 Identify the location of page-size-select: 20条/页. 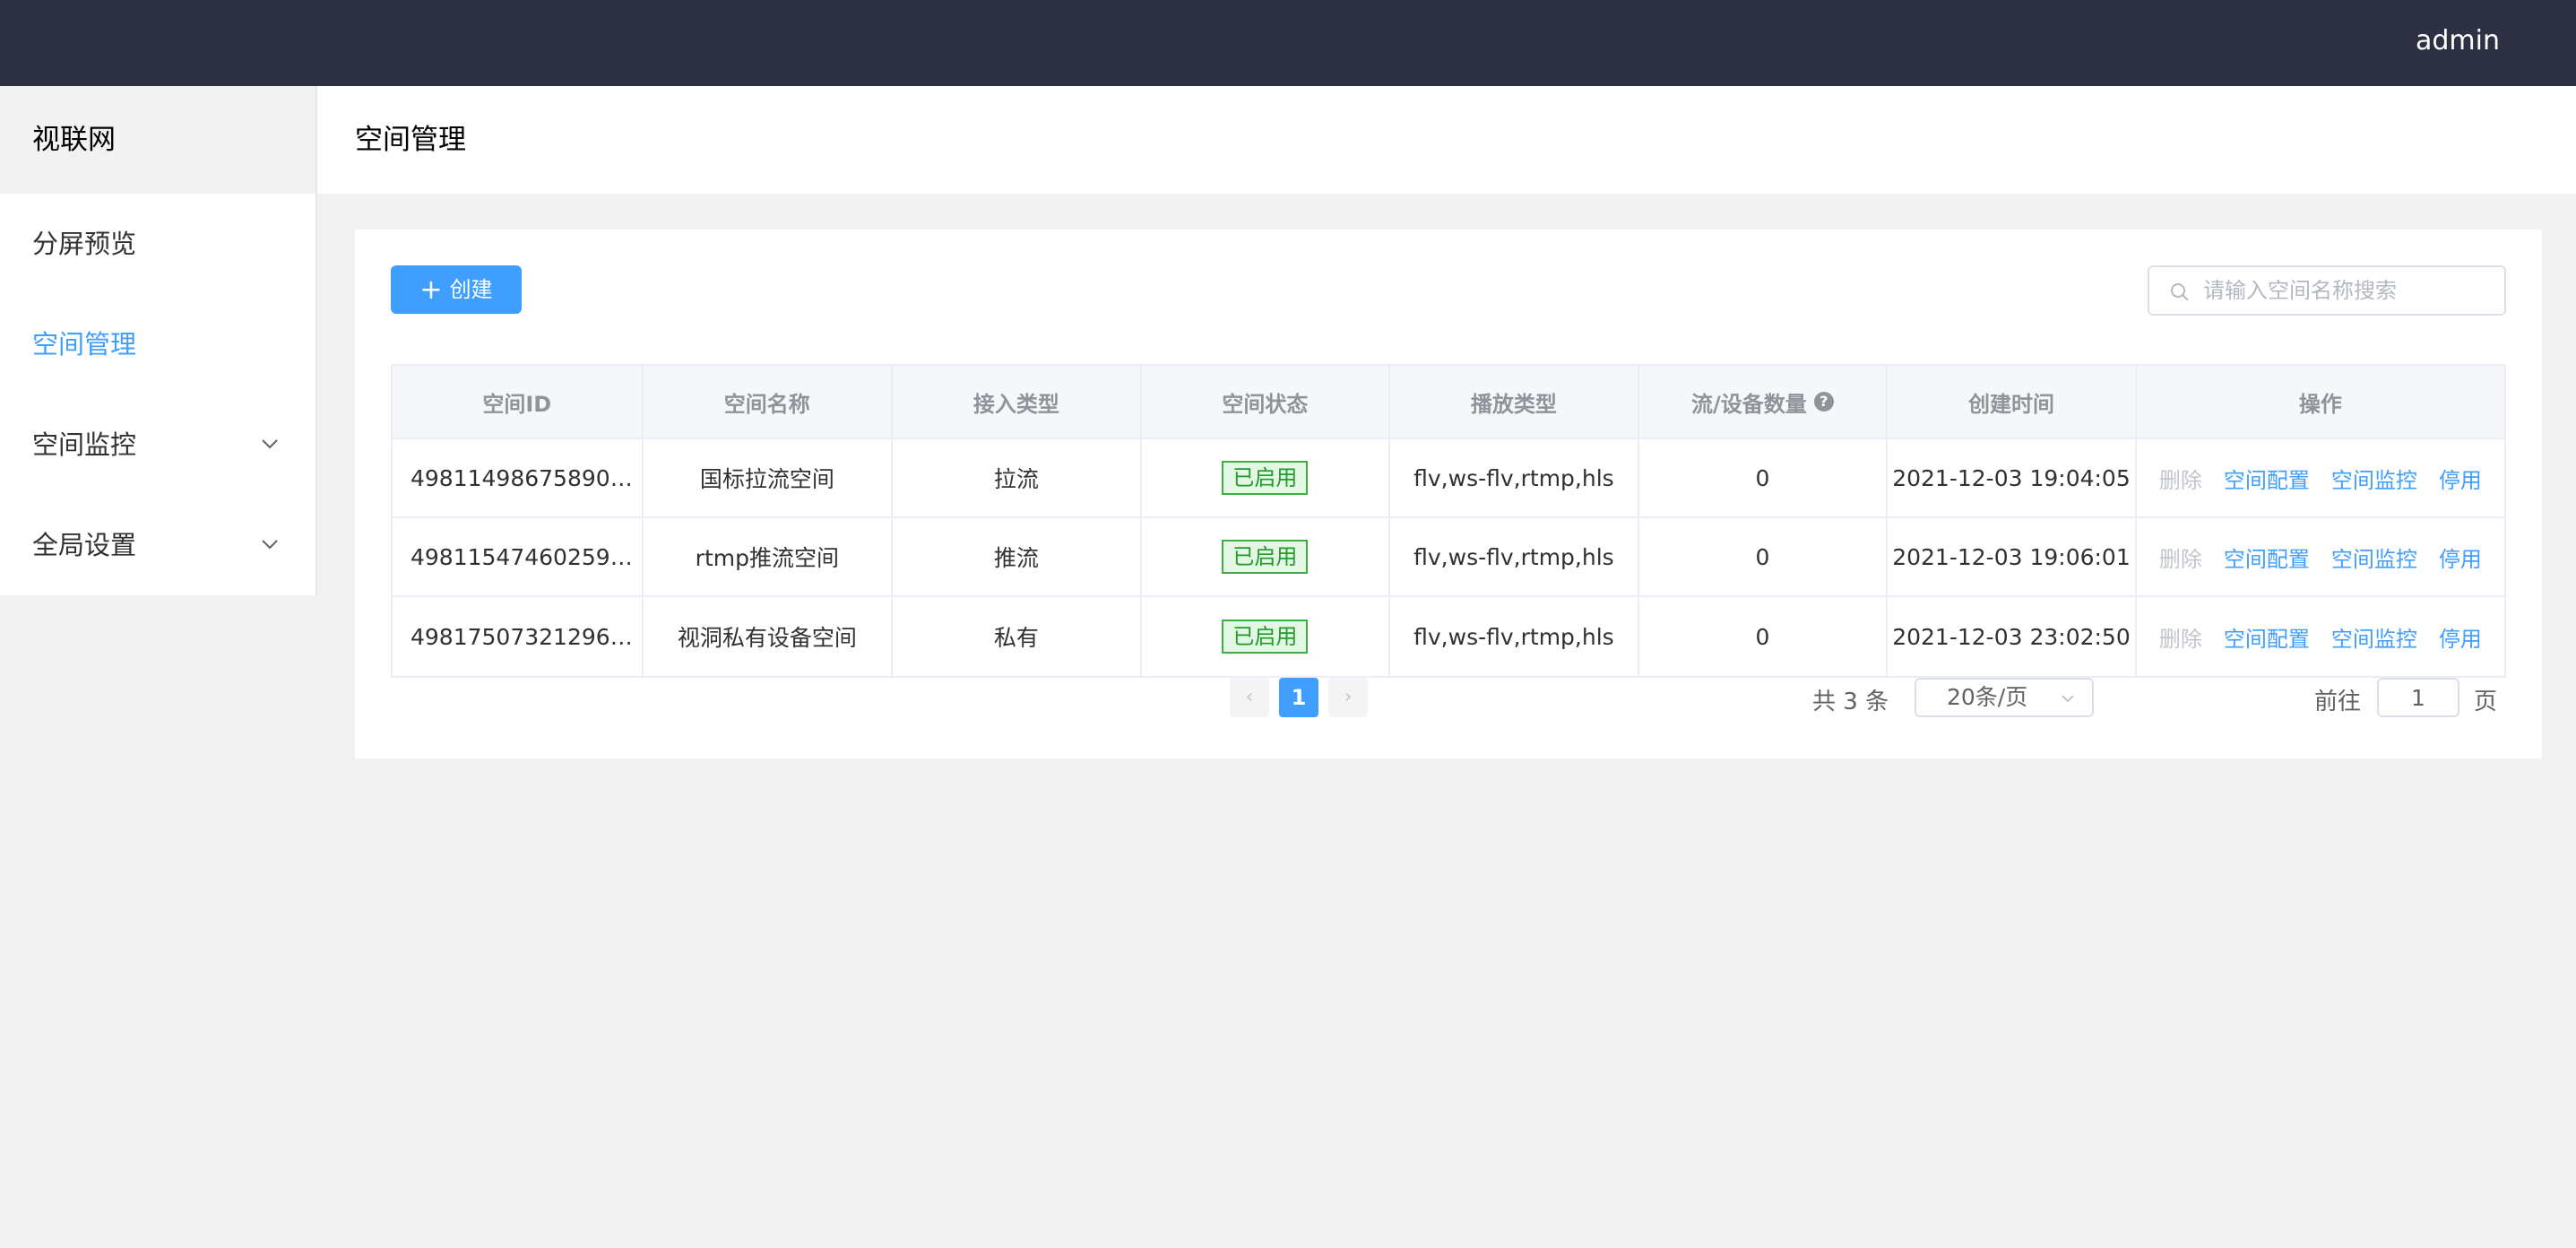
(2004, 698).